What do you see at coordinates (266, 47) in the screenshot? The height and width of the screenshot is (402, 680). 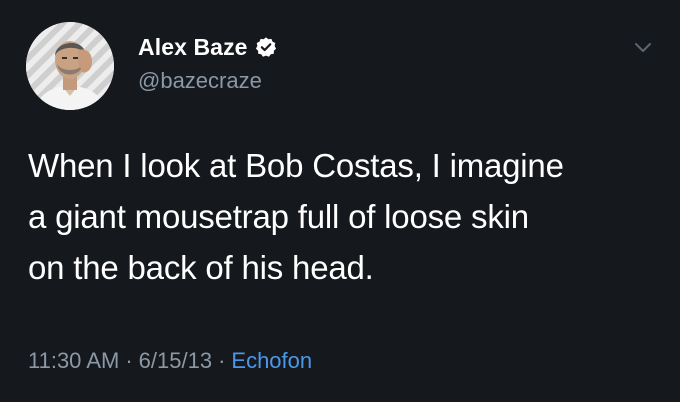 I see `verified-badge-icon` at bounding box center [266, 47].